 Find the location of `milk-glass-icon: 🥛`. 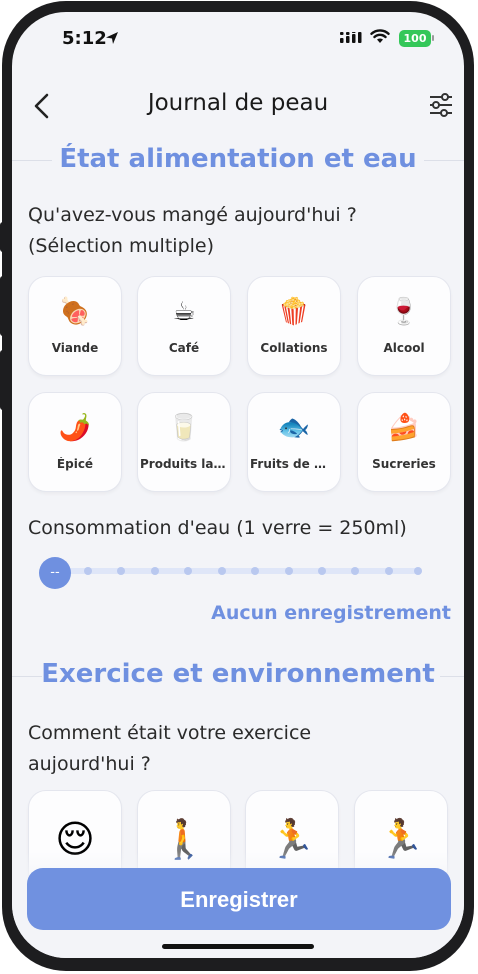

milk-glass-icon: 🥛 is located at coordinates (184, 428).